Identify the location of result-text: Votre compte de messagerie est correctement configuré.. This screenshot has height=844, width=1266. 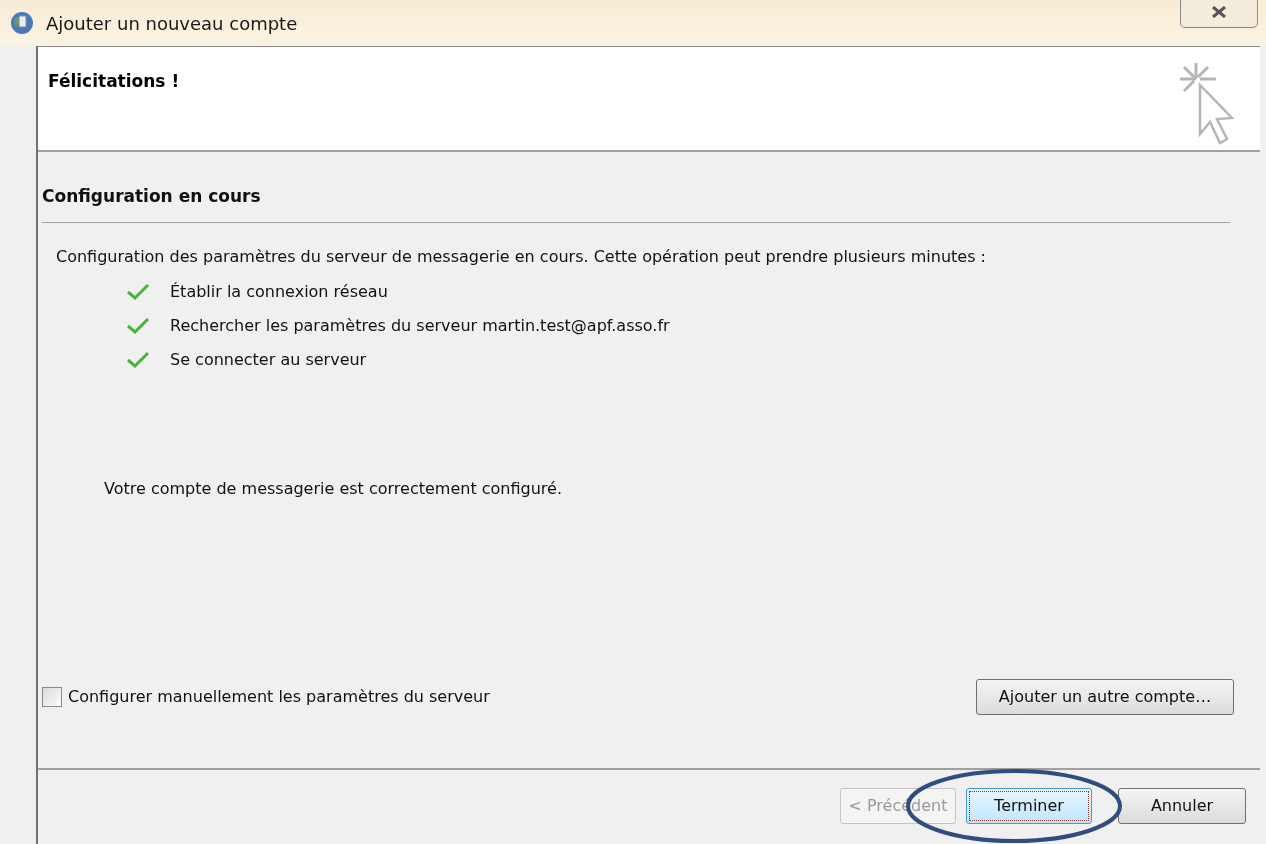
(333, 488).